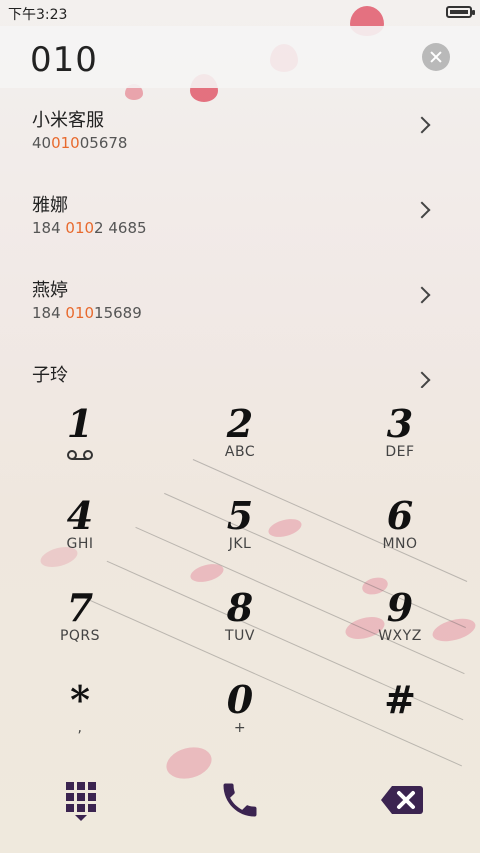 The height and width of the screenshot is (853, 480). What do you see at coordinates (64, 60) in the screenshot?
I see `dialed-number: 010` at bounding box center [64, 60].